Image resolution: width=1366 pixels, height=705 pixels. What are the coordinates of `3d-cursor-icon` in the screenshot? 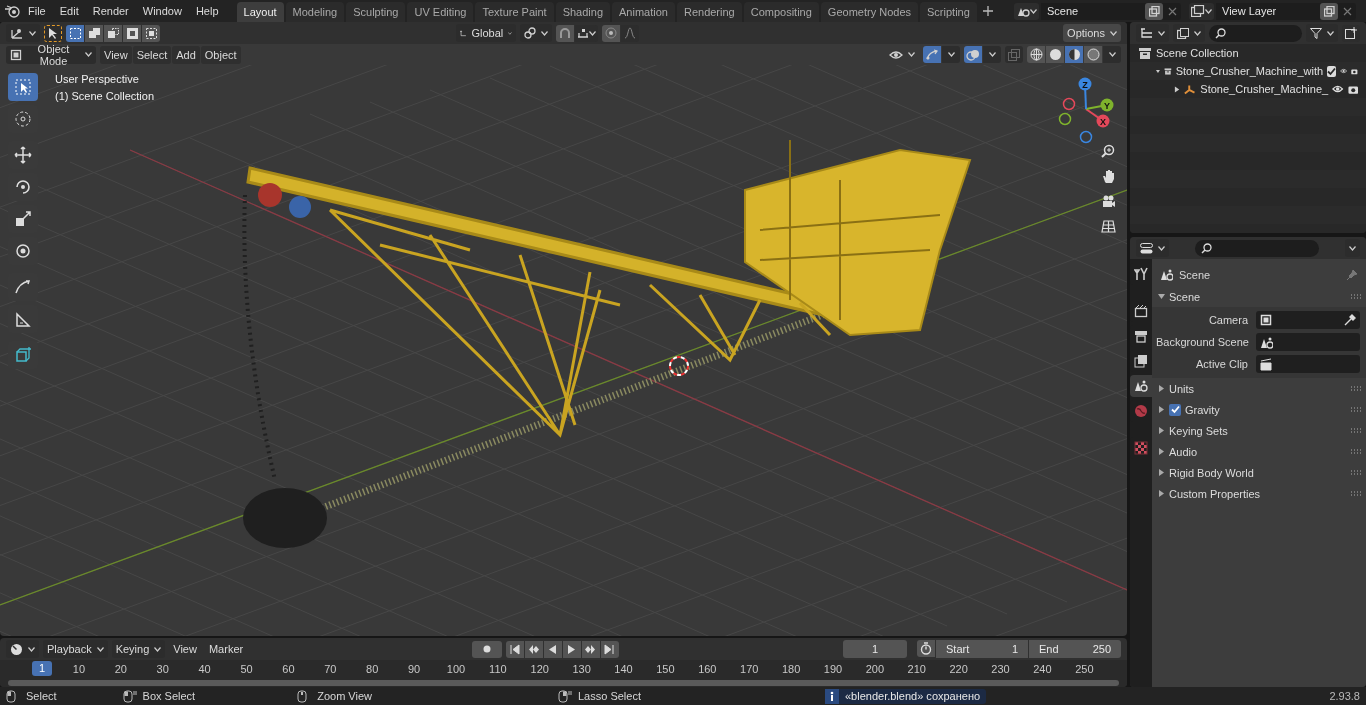 It's located at (679, 366).